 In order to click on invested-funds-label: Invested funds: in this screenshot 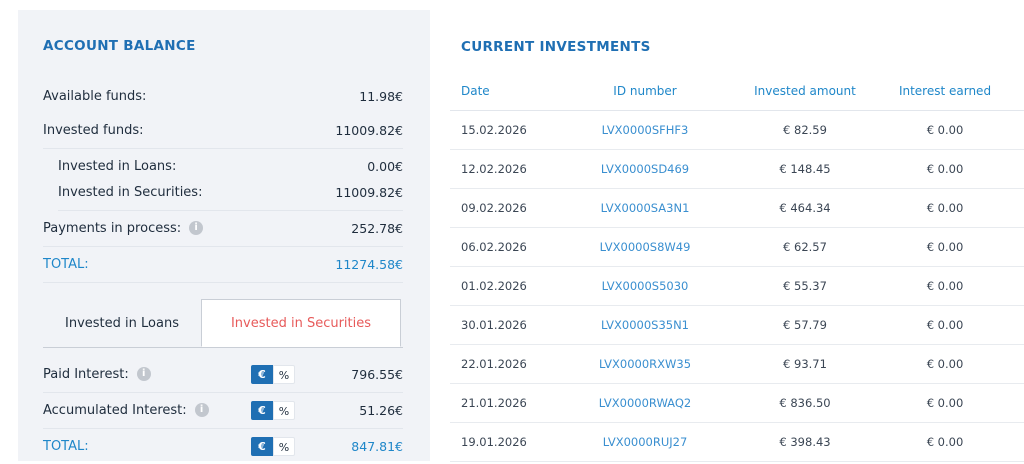, I will do `click(93, 130)`.